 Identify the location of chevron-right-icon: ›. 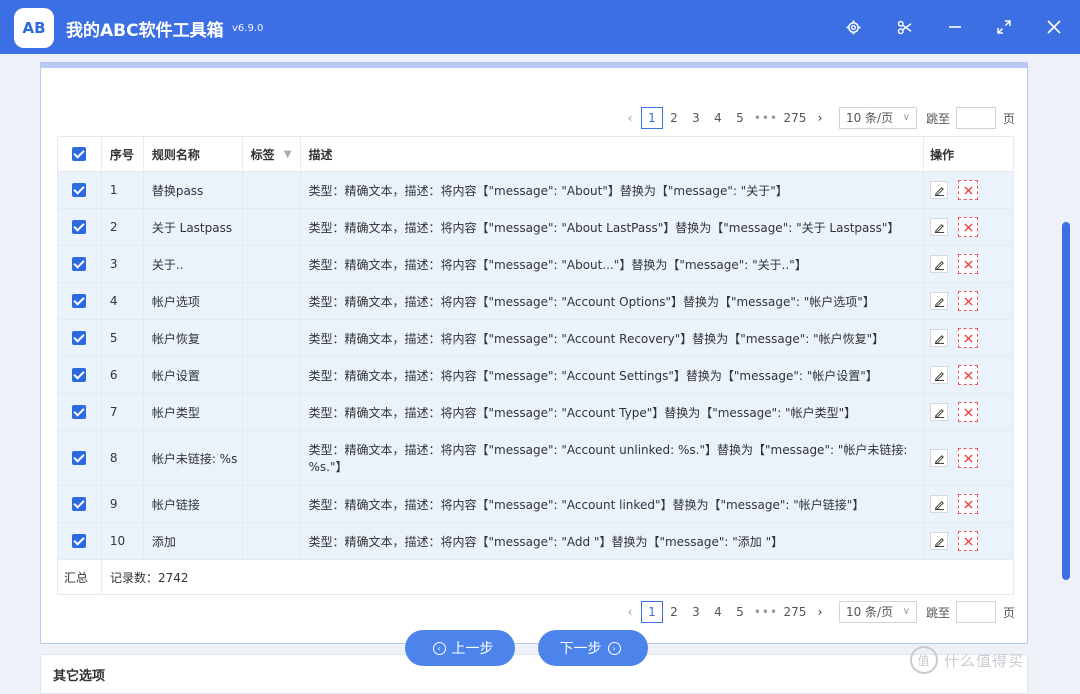
(614, 648).